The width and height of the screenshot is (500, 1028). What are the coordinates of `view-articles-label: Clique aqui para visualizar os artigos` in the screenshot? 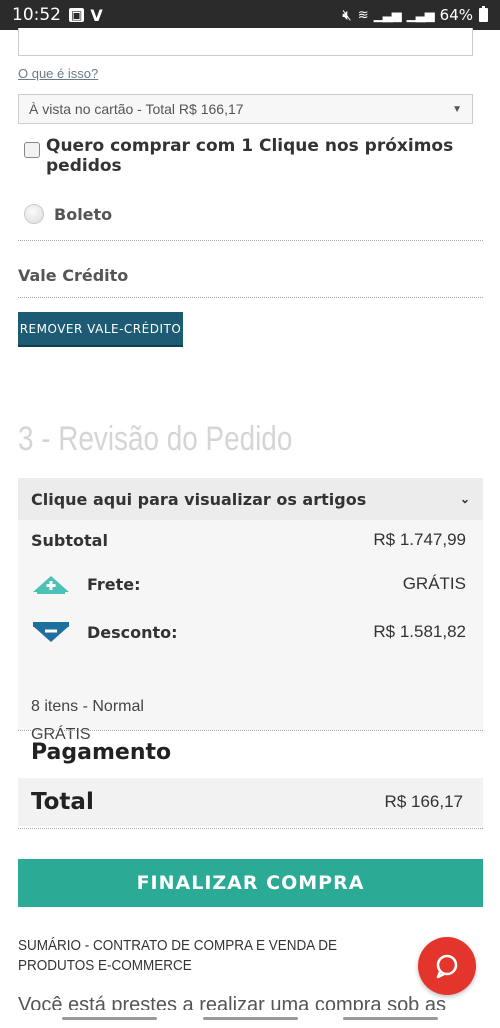 It's located at (199, 499).